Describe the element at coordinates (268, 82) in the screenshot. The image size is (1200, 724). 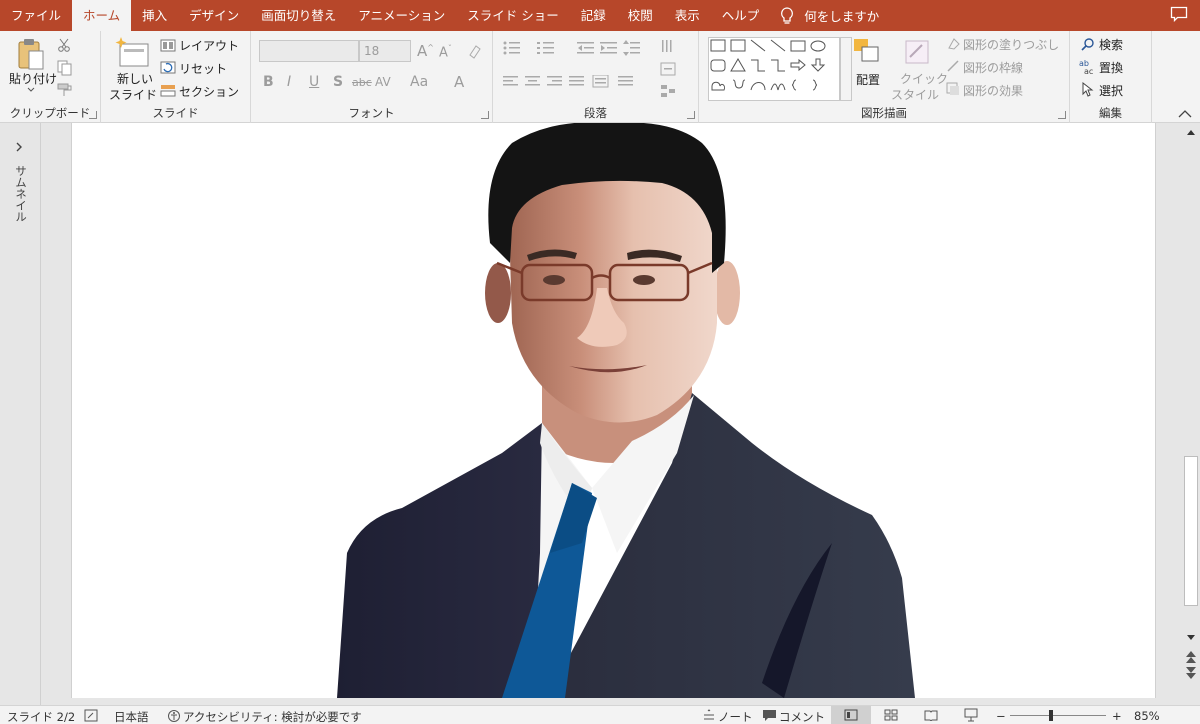
I see `bold-button: B` at that location.